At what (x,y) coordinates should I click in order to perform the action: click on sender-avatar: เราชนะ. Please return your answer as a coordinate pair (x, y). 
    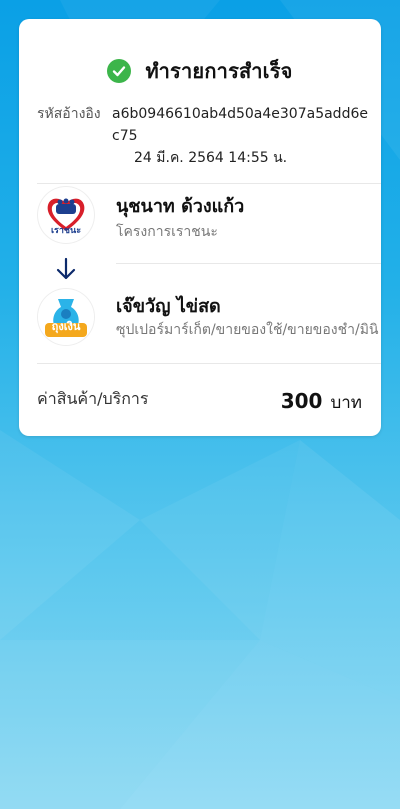
    Looking at the image, I should click on (66, 215).